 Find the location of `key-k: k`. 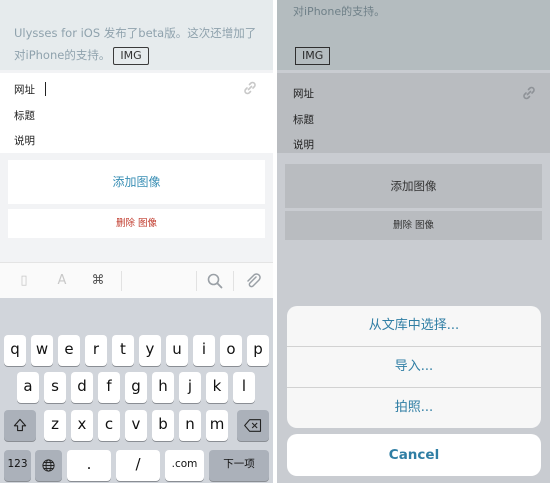

key-k: k is located at coordinates (217, 387).